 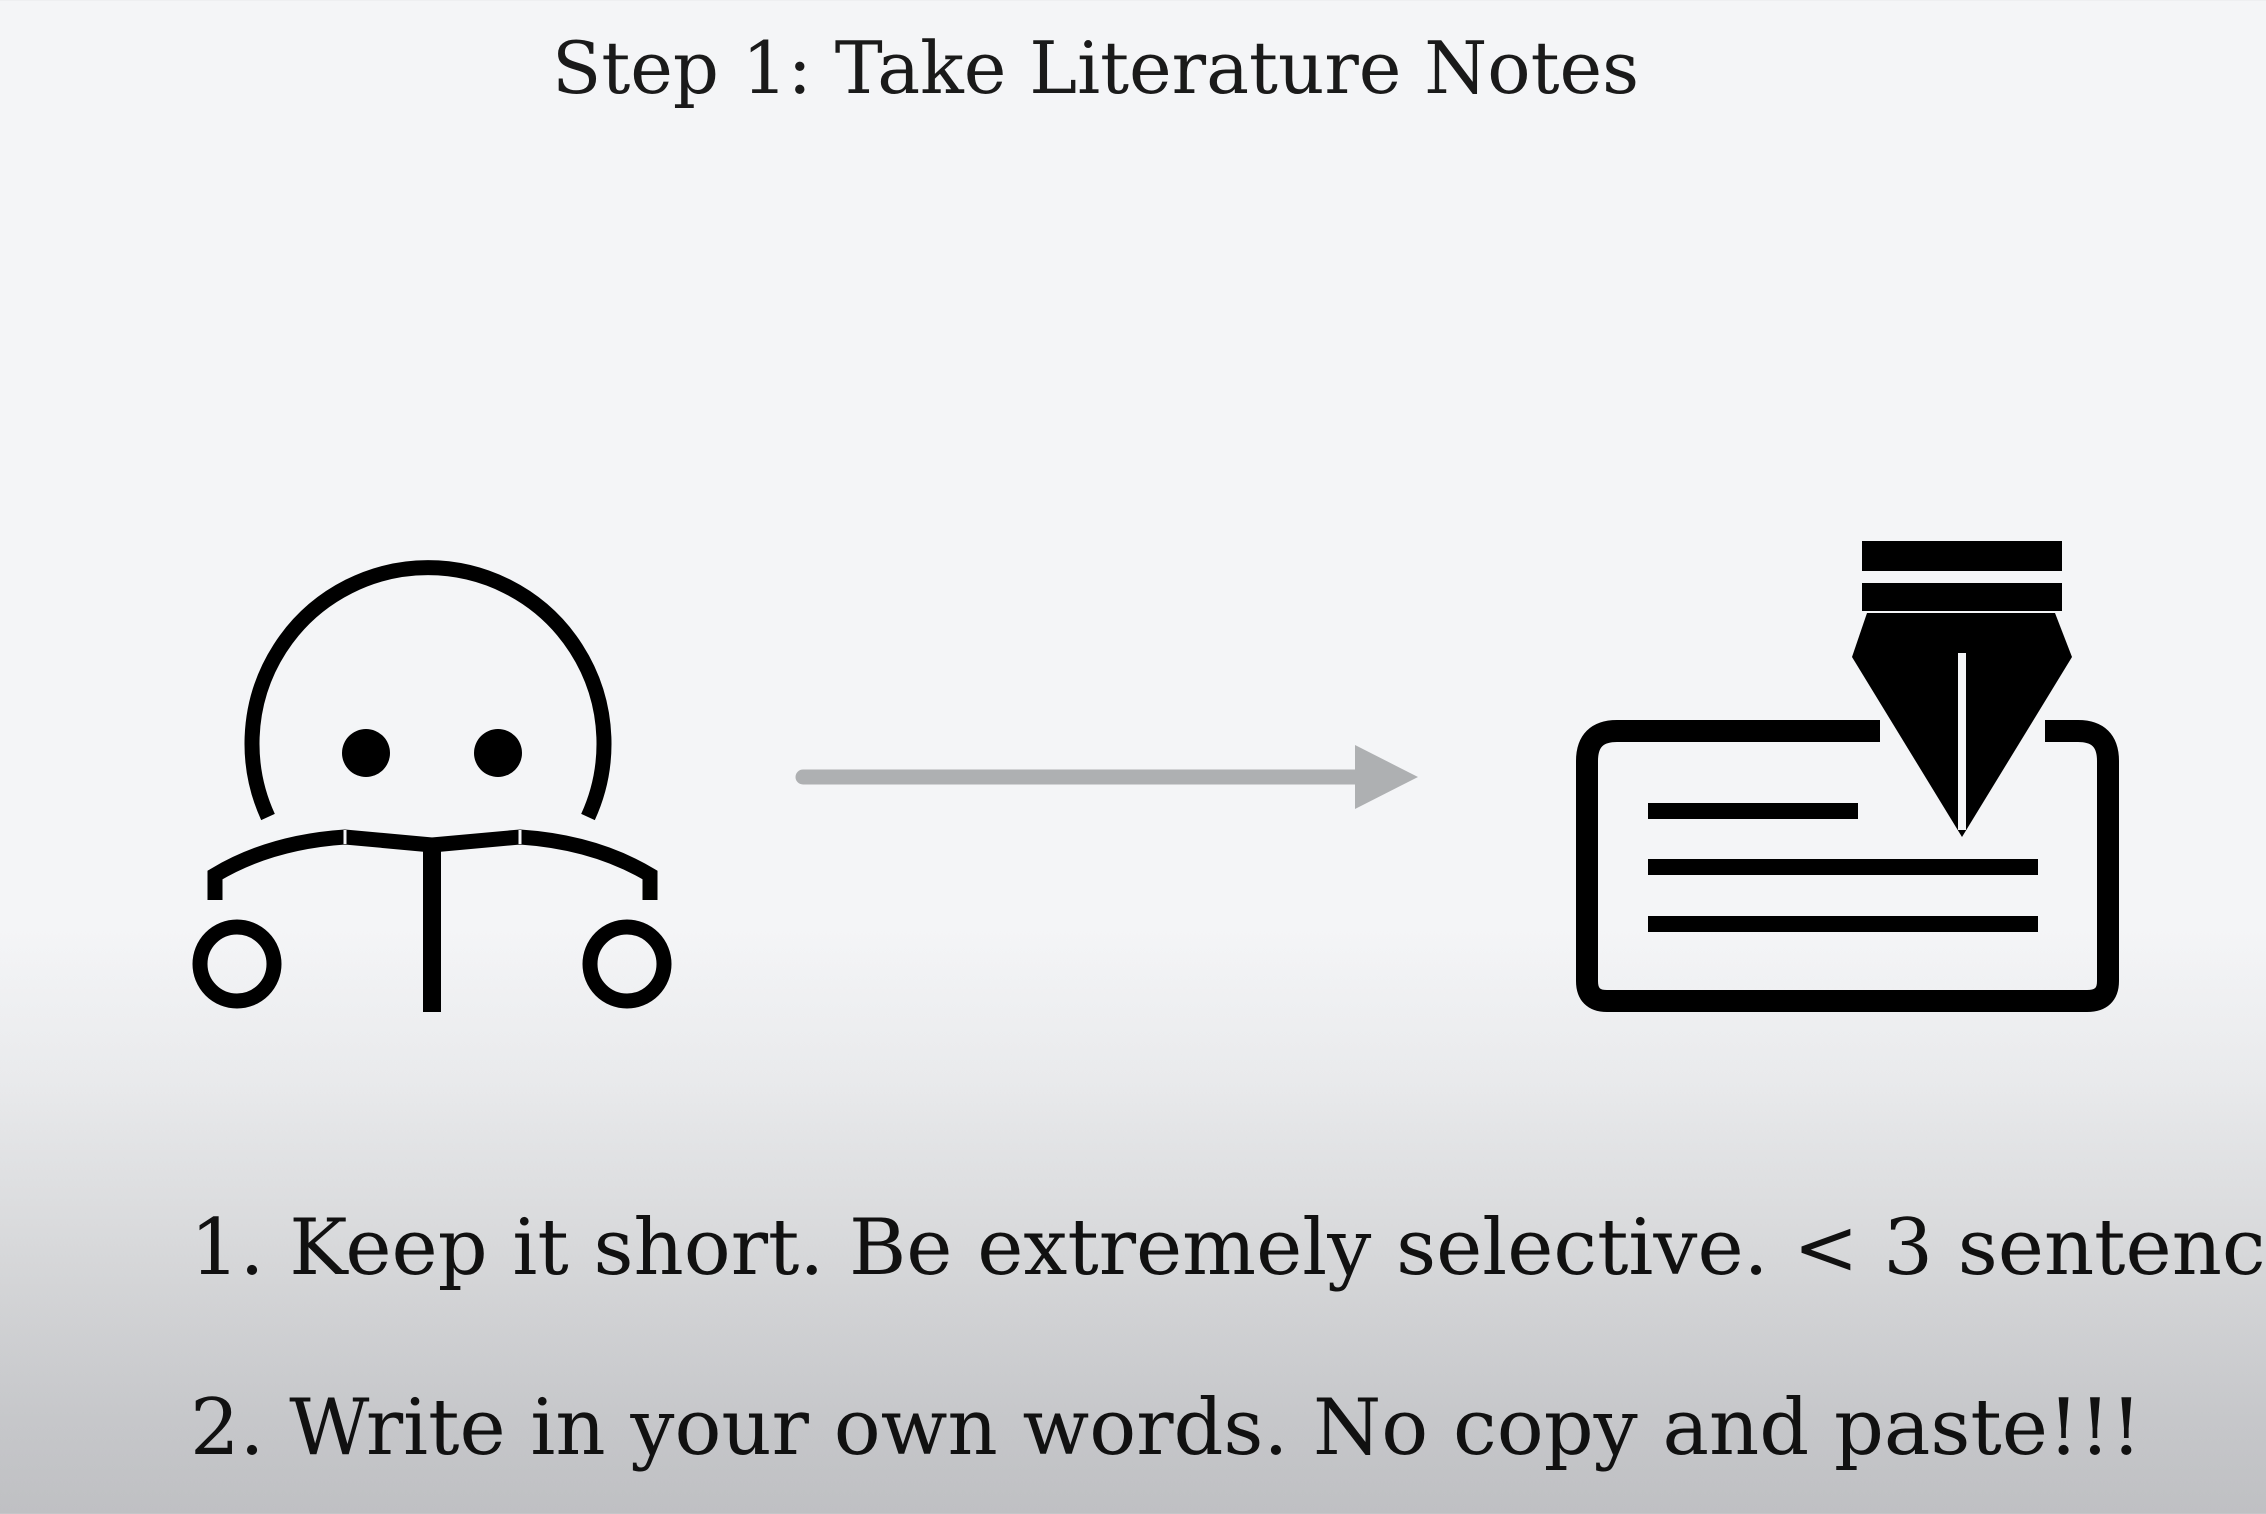 What do you see at coordinates (1847, 776) in the screenshot?
I see `fountain-pen-writing-note-icon` at bounding box center [1847, 776].